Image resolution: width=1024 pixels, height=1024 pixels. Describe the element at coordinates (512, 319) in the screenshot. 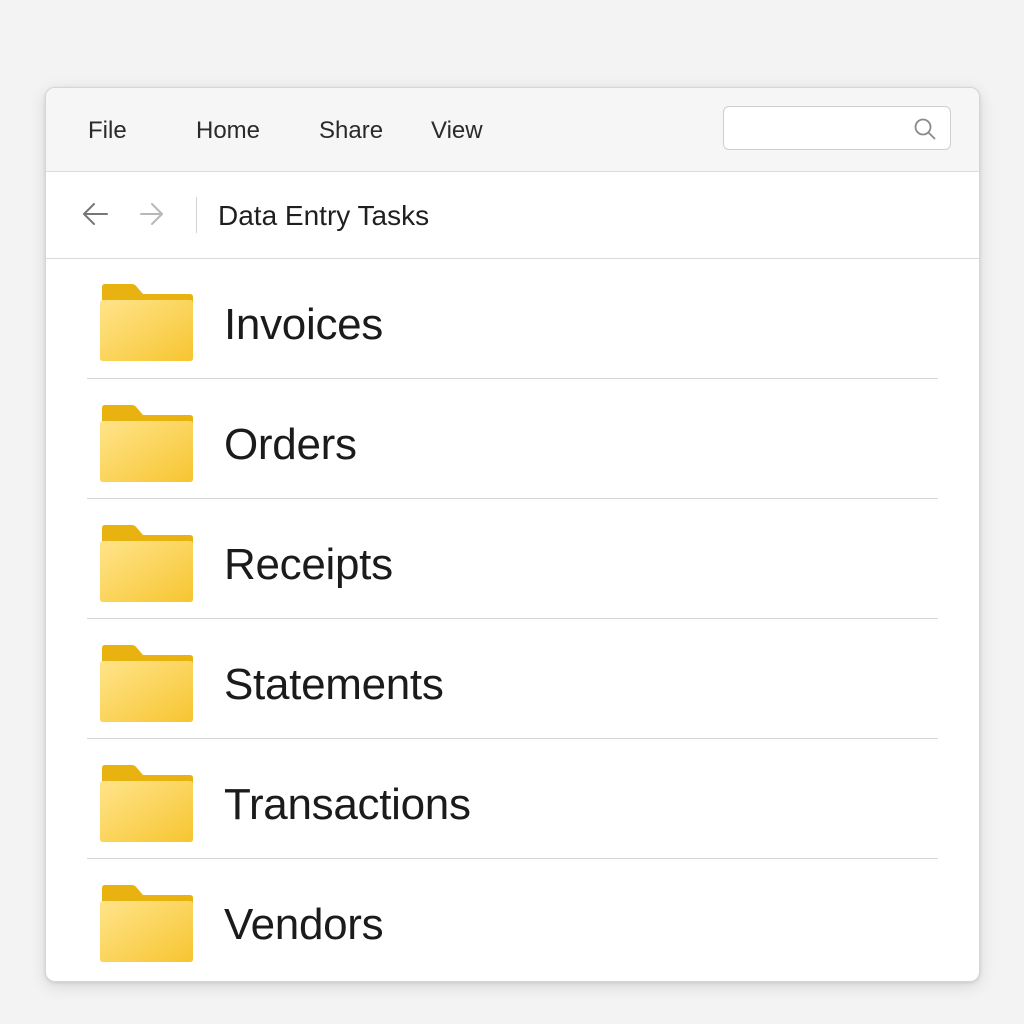

I see `folder-row-invoices: Invoices` at that location.